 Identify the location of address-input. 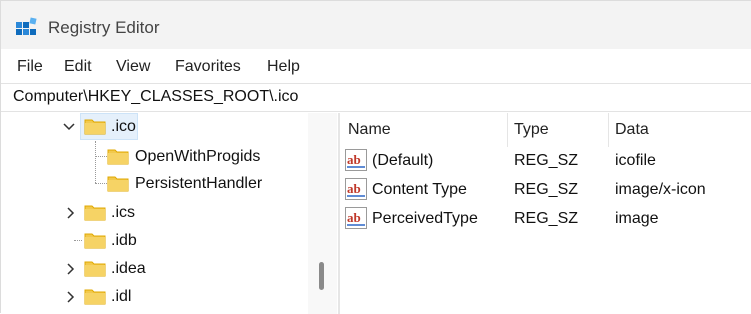
(363, 97).